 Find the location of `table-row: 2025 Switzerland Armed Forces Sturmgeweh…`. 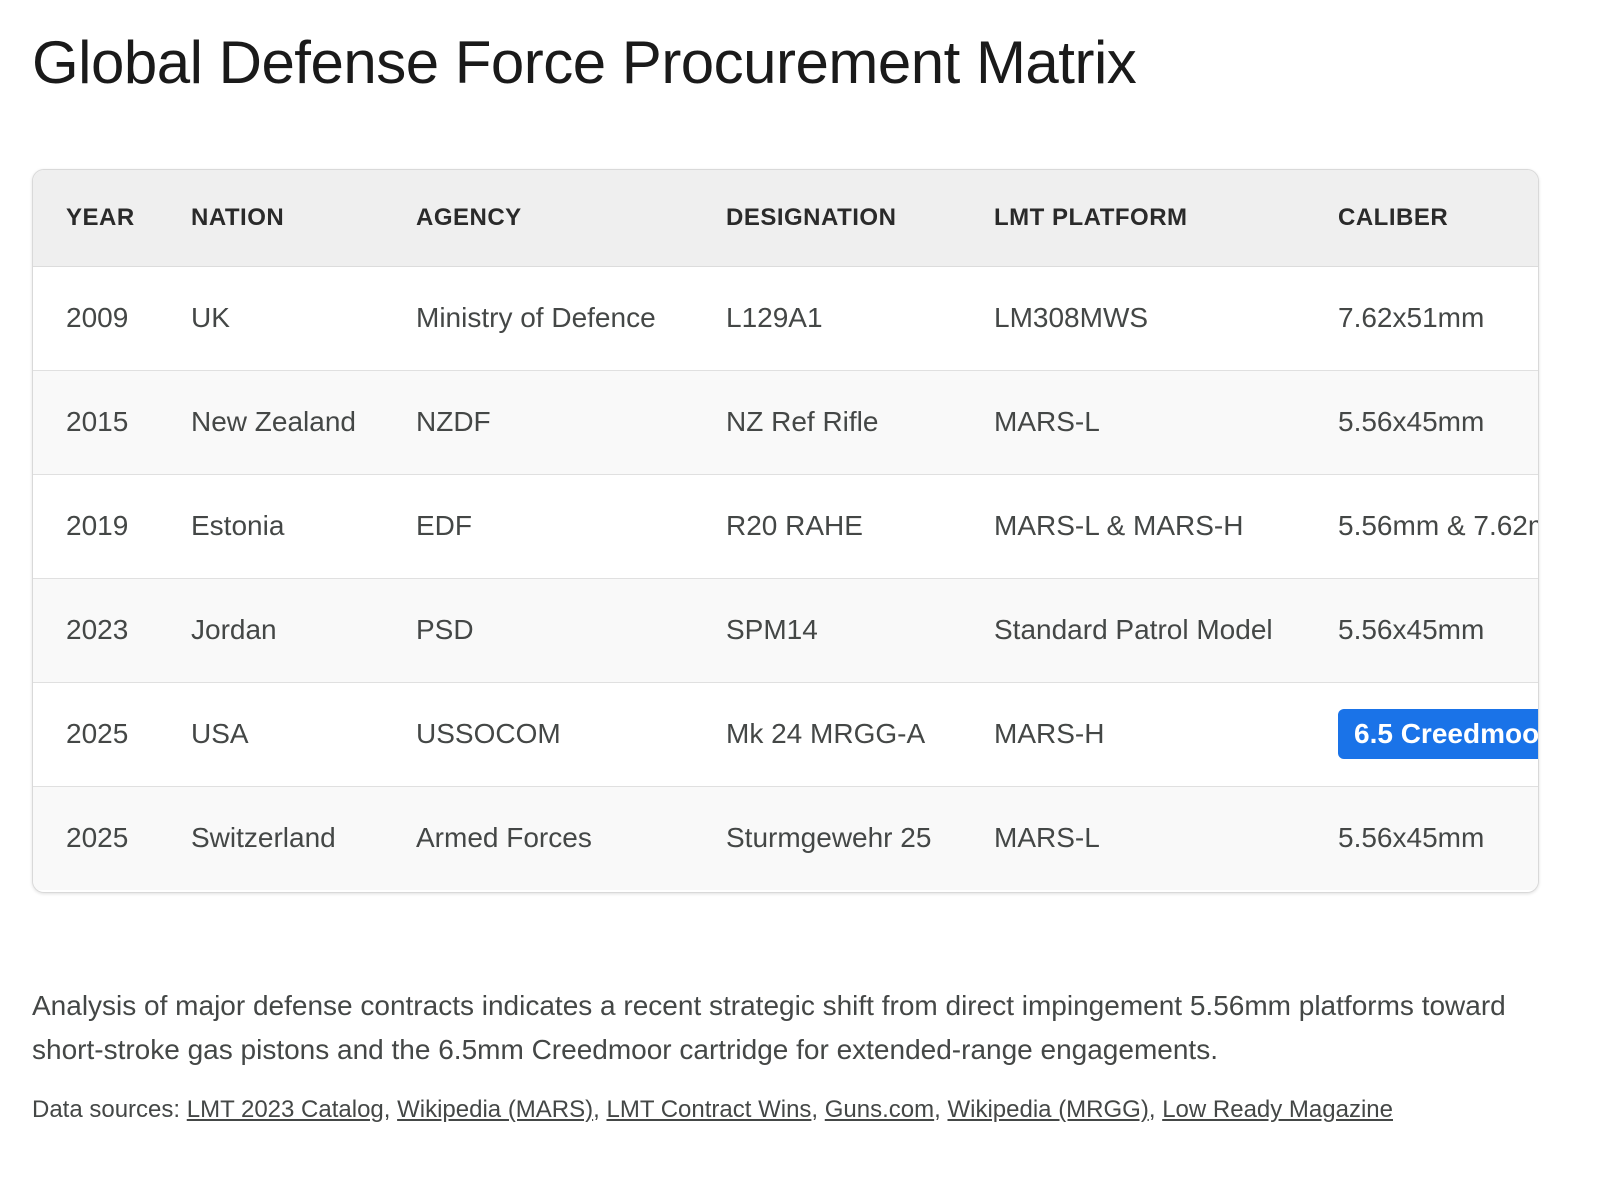

table-row: 2025 Switzerland Armed Forces Sturmgeweh… is located at coordinates (785, 838).